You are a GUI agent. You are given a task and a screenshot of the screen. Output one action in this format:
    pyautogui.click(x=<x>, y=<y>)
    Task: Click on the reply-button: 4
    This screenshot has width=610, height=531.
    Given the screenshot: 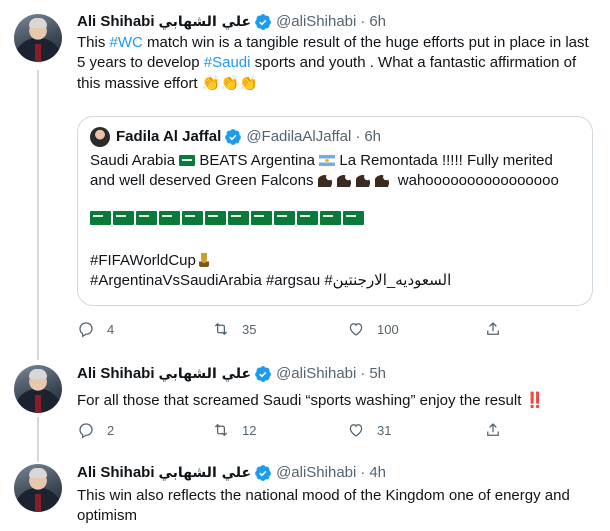 What is the action you would take?
    pyautogui.click(x=95, y=329)
    